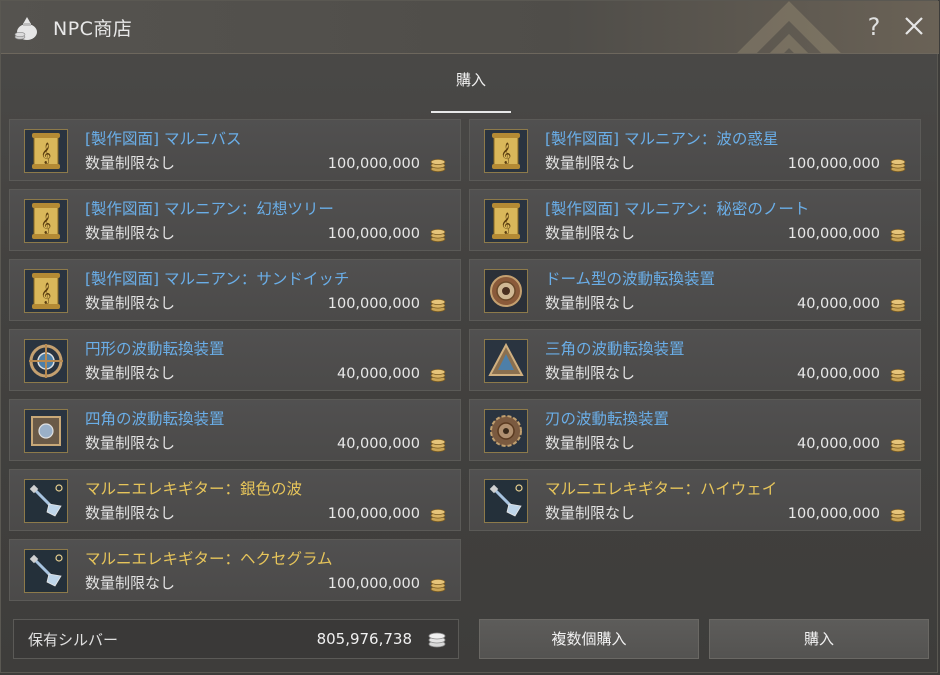 This screenshot has width=940, height=675. I want to click on shop-item: 円形の波動転換装置 数量制限なし 40,000,000, so click(235, 360).